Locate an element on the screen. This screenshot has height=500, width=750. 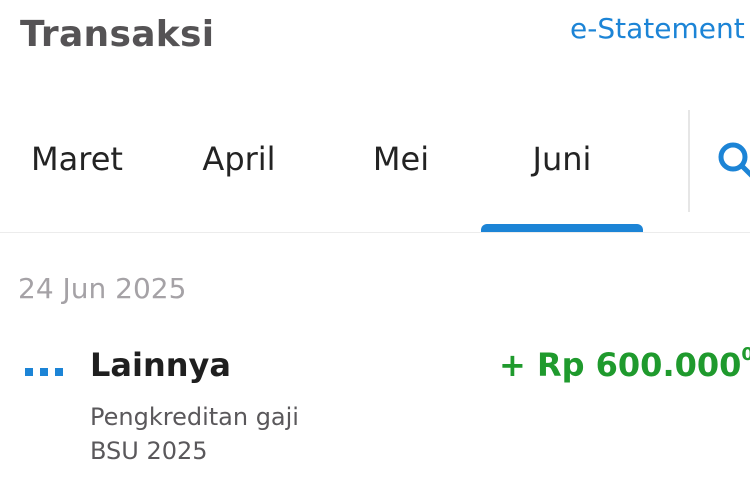
page-title: Transaksi is located at coordinates (117, 34).